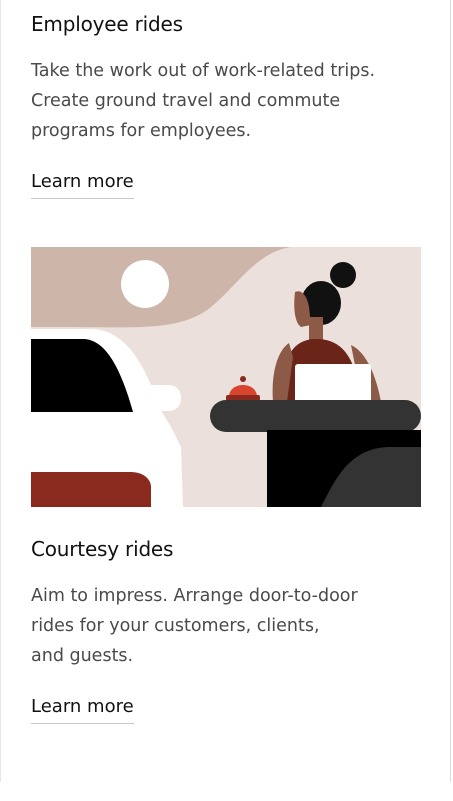 This screenshot has height=801, width=453. I want to click on courtesy-rides-title: Courtesy rides, so click(102, 549).